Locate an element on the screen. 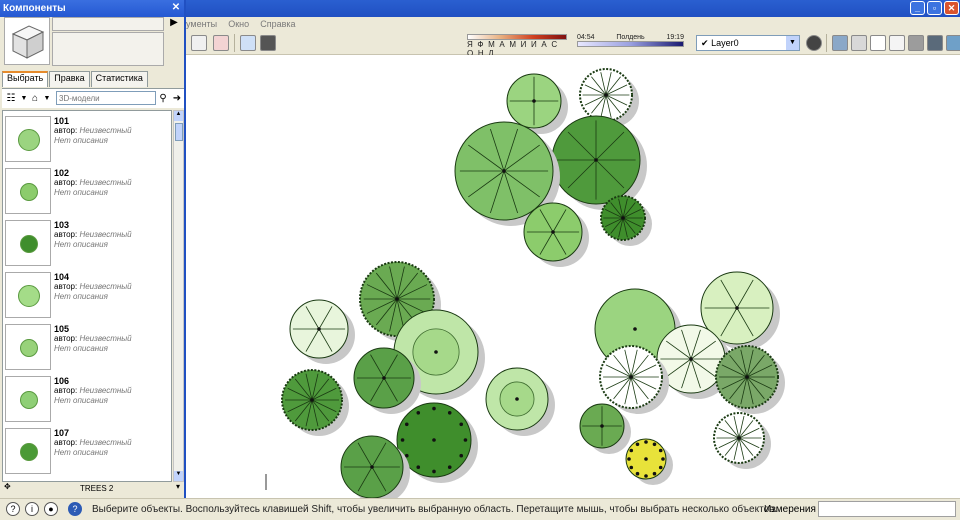  back-edges-style-icon is located at coordinates (859, 43).